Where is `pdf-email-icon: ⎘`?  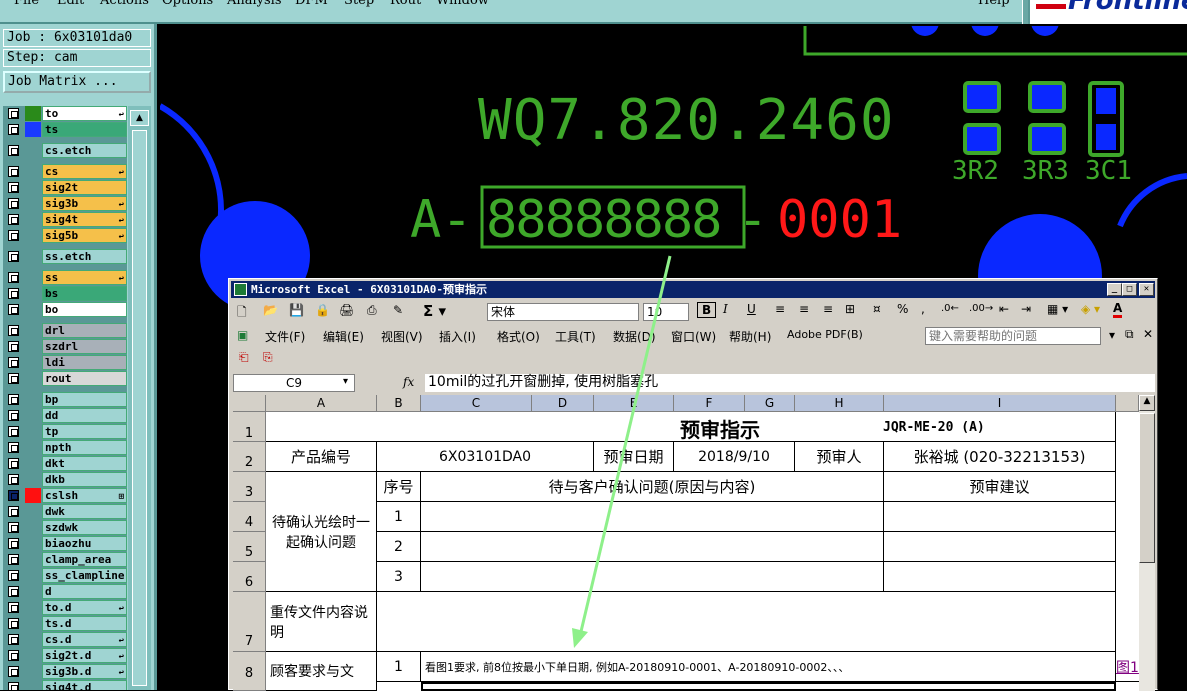 pdf-email-icon: ⎘ is located at coordinates (268, 357).